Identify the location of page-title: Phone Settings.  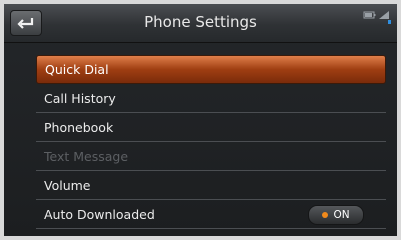
(200, 22).